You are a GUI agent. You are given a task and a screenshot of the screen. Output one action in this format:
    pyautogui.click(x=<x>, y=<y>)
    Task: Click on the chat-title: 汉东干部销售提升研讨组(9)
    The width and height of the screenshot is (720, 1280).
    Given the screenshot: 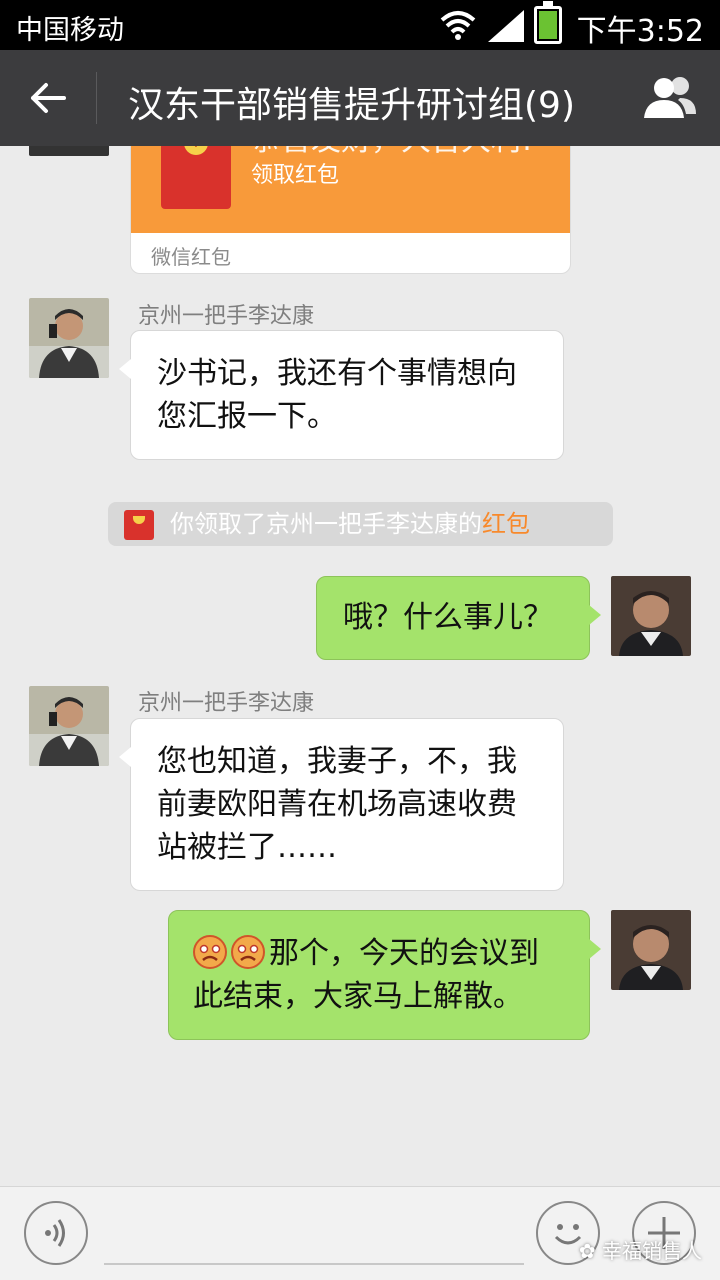 What is the action you would take?
    pyautogui.click(x=351, y=105)
    